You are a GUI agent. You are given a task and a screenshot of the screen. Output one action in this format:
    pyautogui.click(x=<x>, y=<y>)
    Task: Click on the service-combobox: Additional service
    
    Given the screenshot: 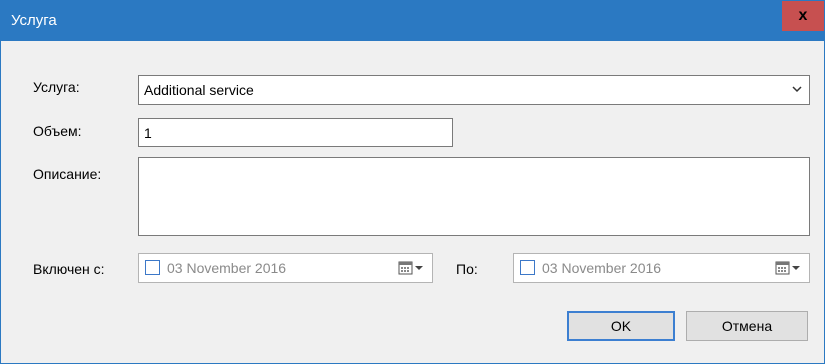 What is the action you would take?
    pyautogui.click(x=474, y=90)
    